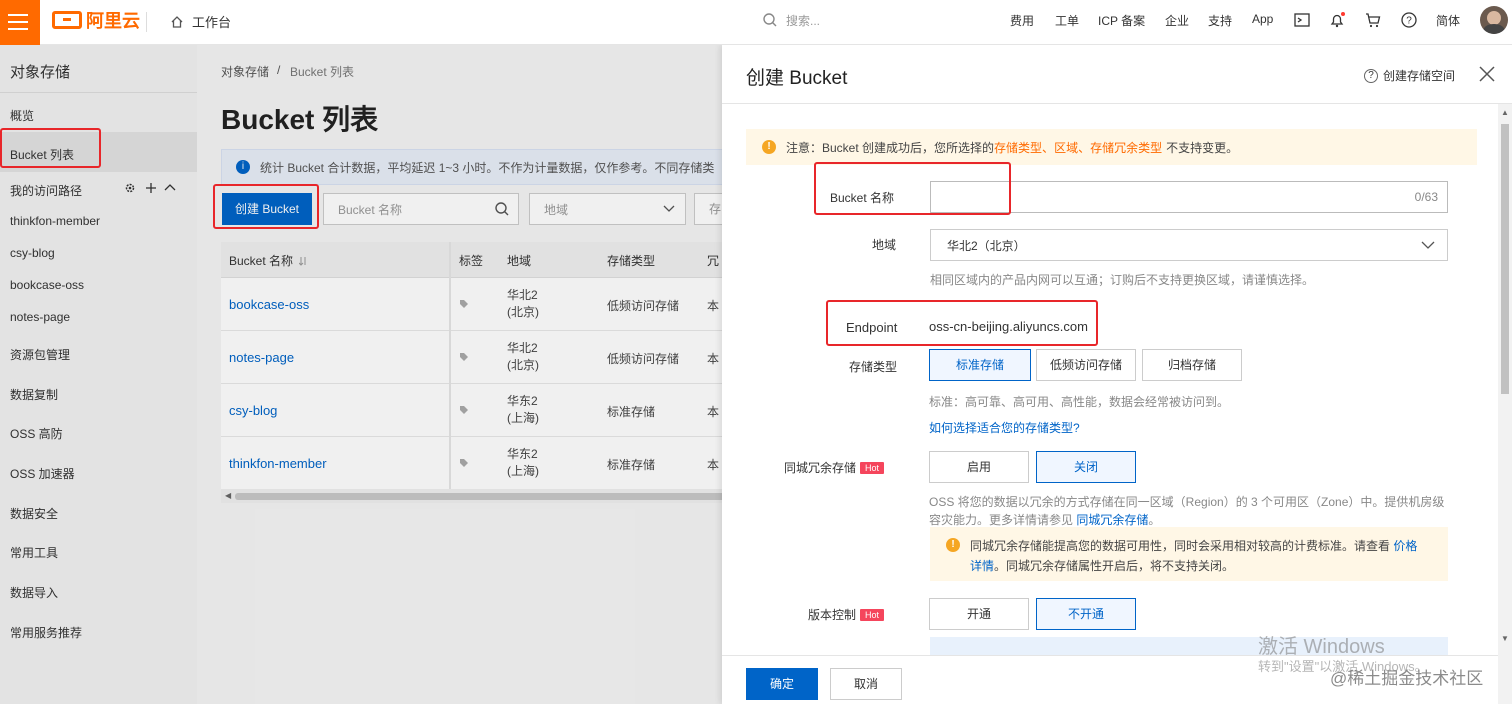 This screenshot has height=704, width=1512. What do you see at coordinates (1505, 259) in the screenshot?
I see `scrollbar-thumb` at bounding box center [1505, 259].